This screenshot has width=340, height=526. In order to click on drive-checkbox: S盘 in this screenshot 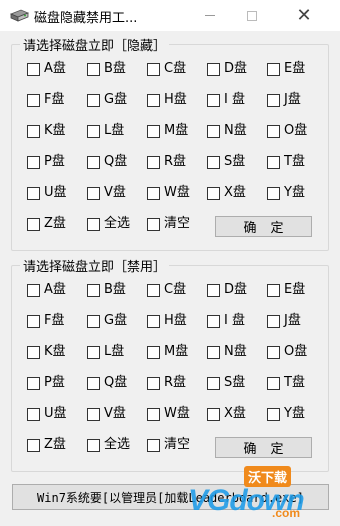, I will do `click(226, 383)`.